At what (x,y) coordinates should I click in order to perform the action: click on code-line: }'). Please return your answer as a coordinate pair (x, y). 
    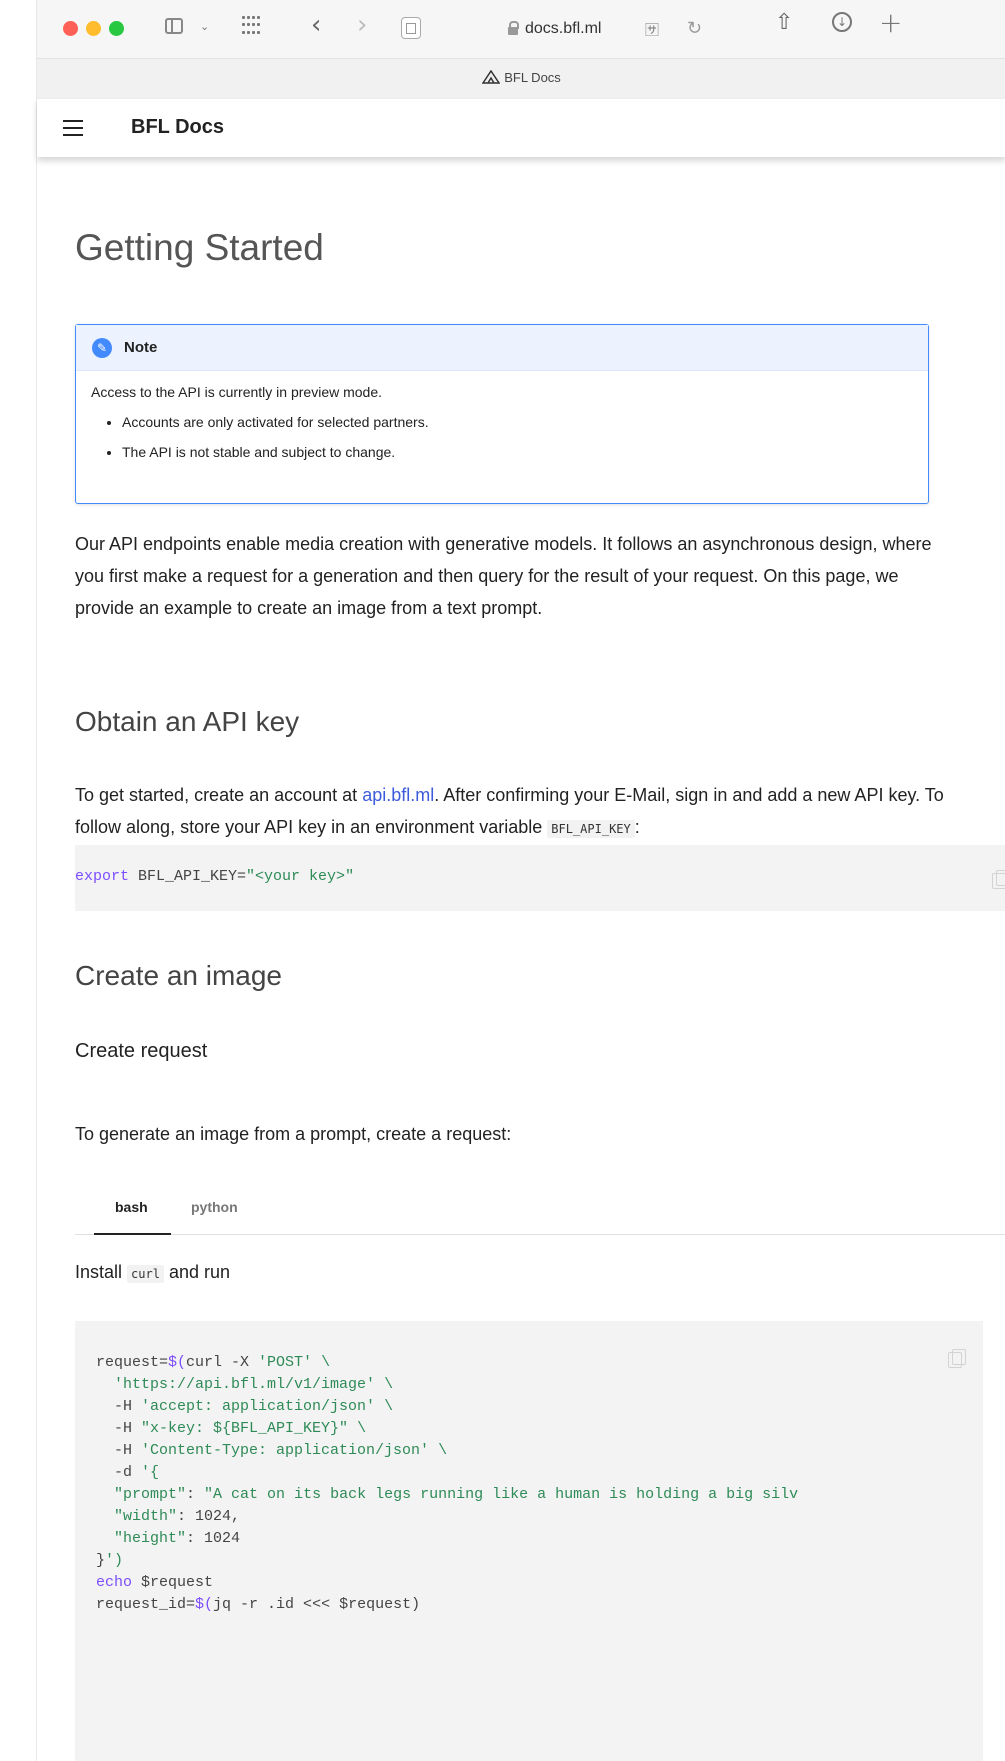
    Looking at the image, I should click on (110, 1560).